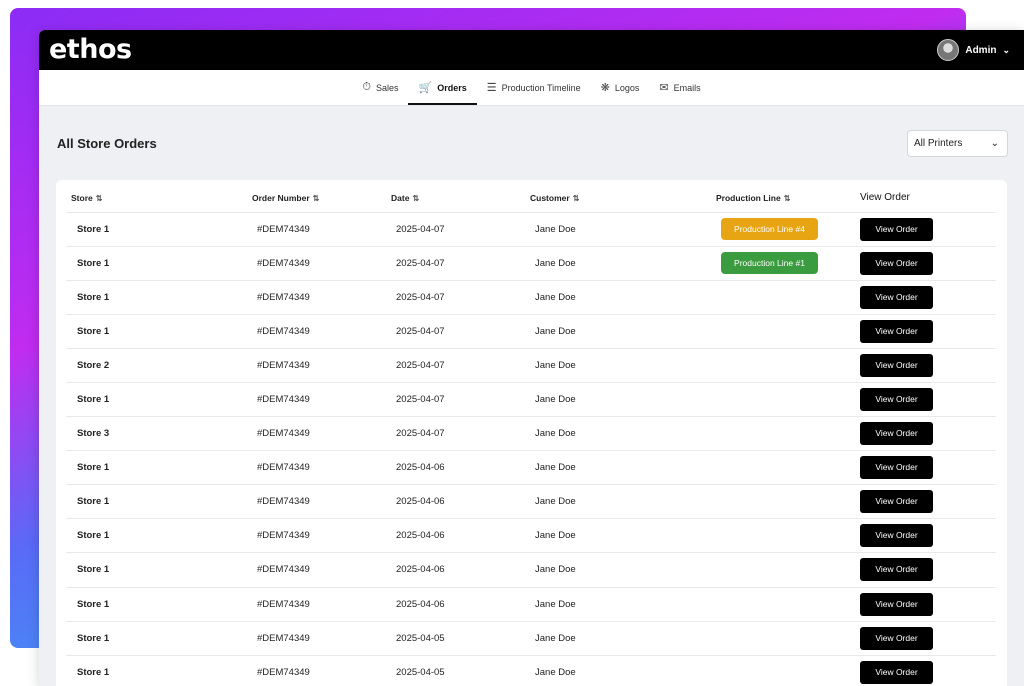 This screenshot has height=686, width=1024. What do you see at coordinates (938, 143) in the screenshot?
I see `printer-filter-value: All Printers` at bounding box center [938, 143].